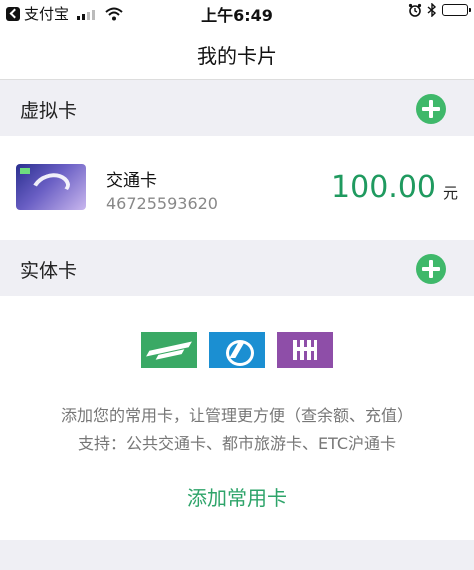  Describe the element at coordinates (237, 496) in the screenshot. I see `add-common-card-button: 添加常用卡` at that location.